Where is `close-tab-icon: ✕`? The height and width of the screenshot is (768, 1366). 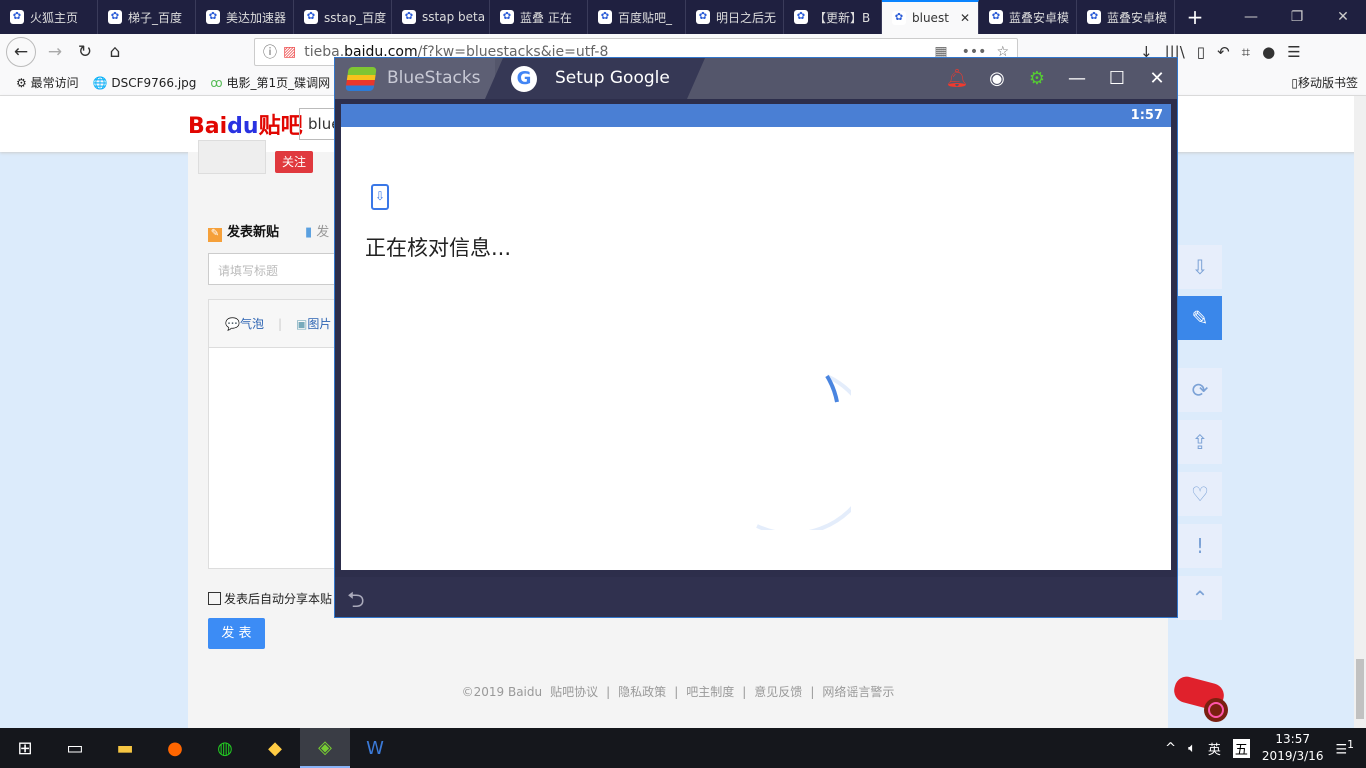
close-tab-icon: ✕ is located at coordinates (965, 18).